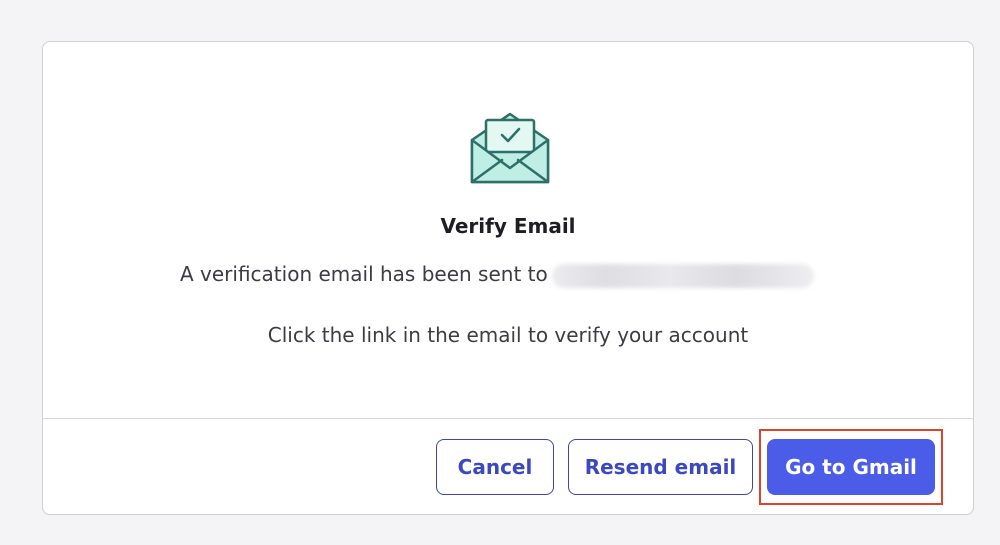 The width and height of the screenshot is (1000, 545). What do you see at coordinates (508, 418) in the screenshot?
I see `footer-divider` at bounding box center [508, 418].